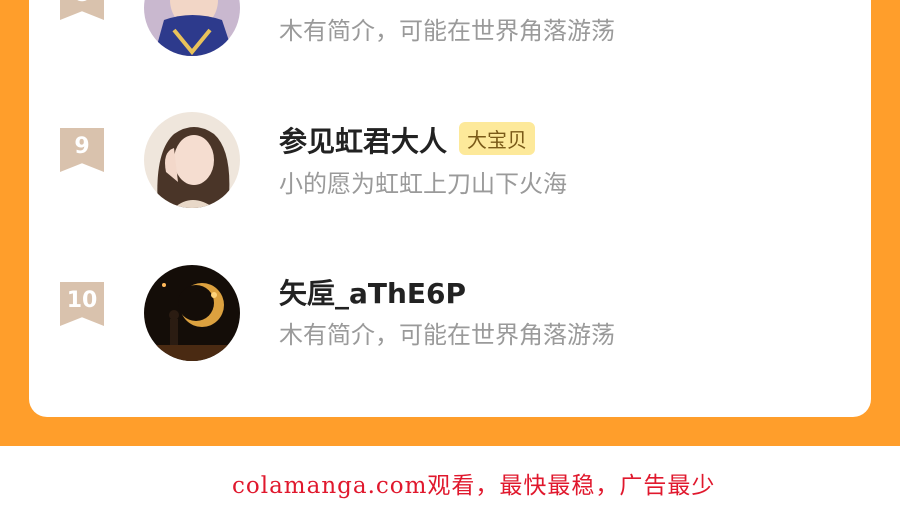  I want to click on user-name: 参见虹君大人 大宝贝, so click(407, 140).